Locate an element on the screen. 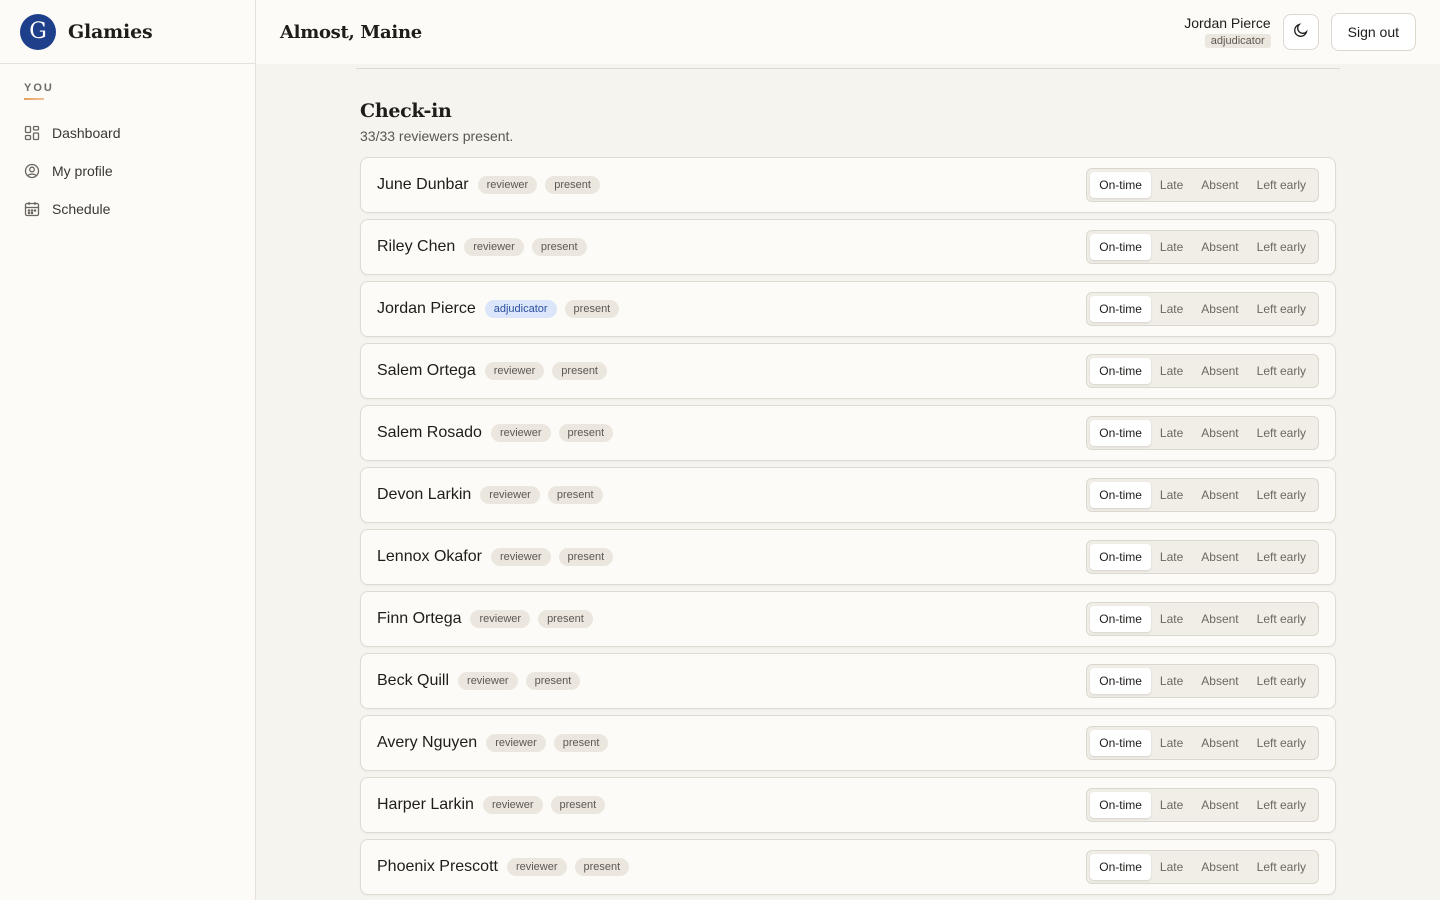 The image size is (1440, 900). brand: G Glamies is located at coordinates (127, 32).